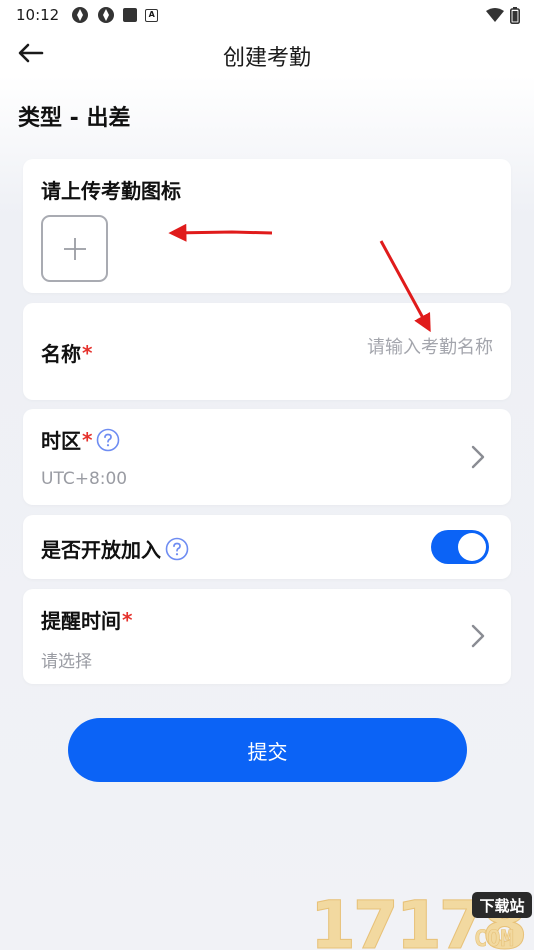 This screenshot has height=950, width=534. What do you see at coordinates (515, 15) in the screenshot?
I see `battery-icon` at bounding box center [515, 15].